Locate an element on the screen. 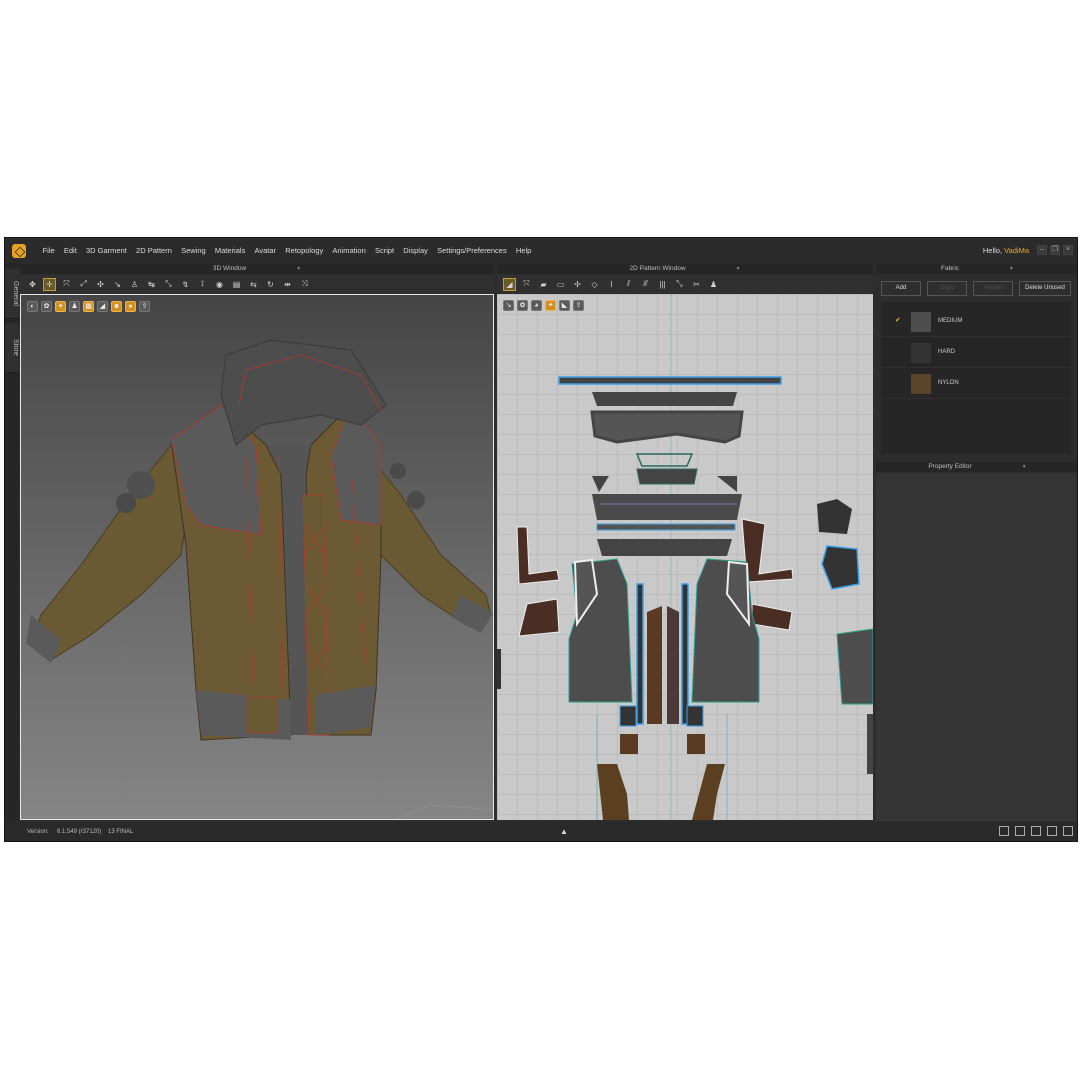 The image size is (1080, 1080). fabric-copy-button: Copy is located at coordinates (947, 288).